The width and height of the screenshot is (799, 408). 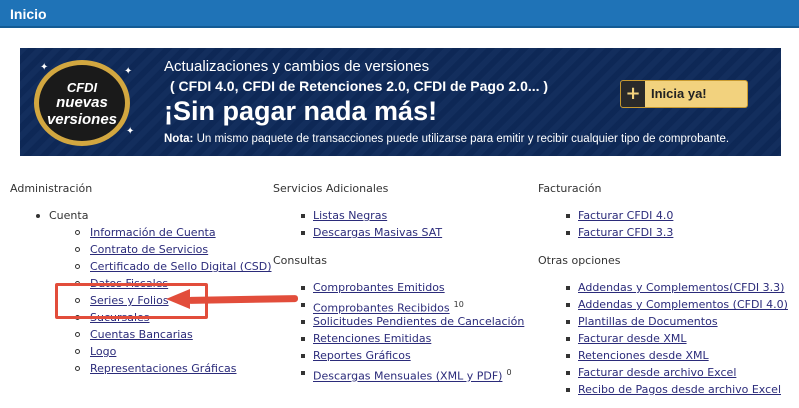 What do you see at coordinates (51, 188) in the screenshot?
I see `admin-heading: Administración` at bounding box center [51, 188].